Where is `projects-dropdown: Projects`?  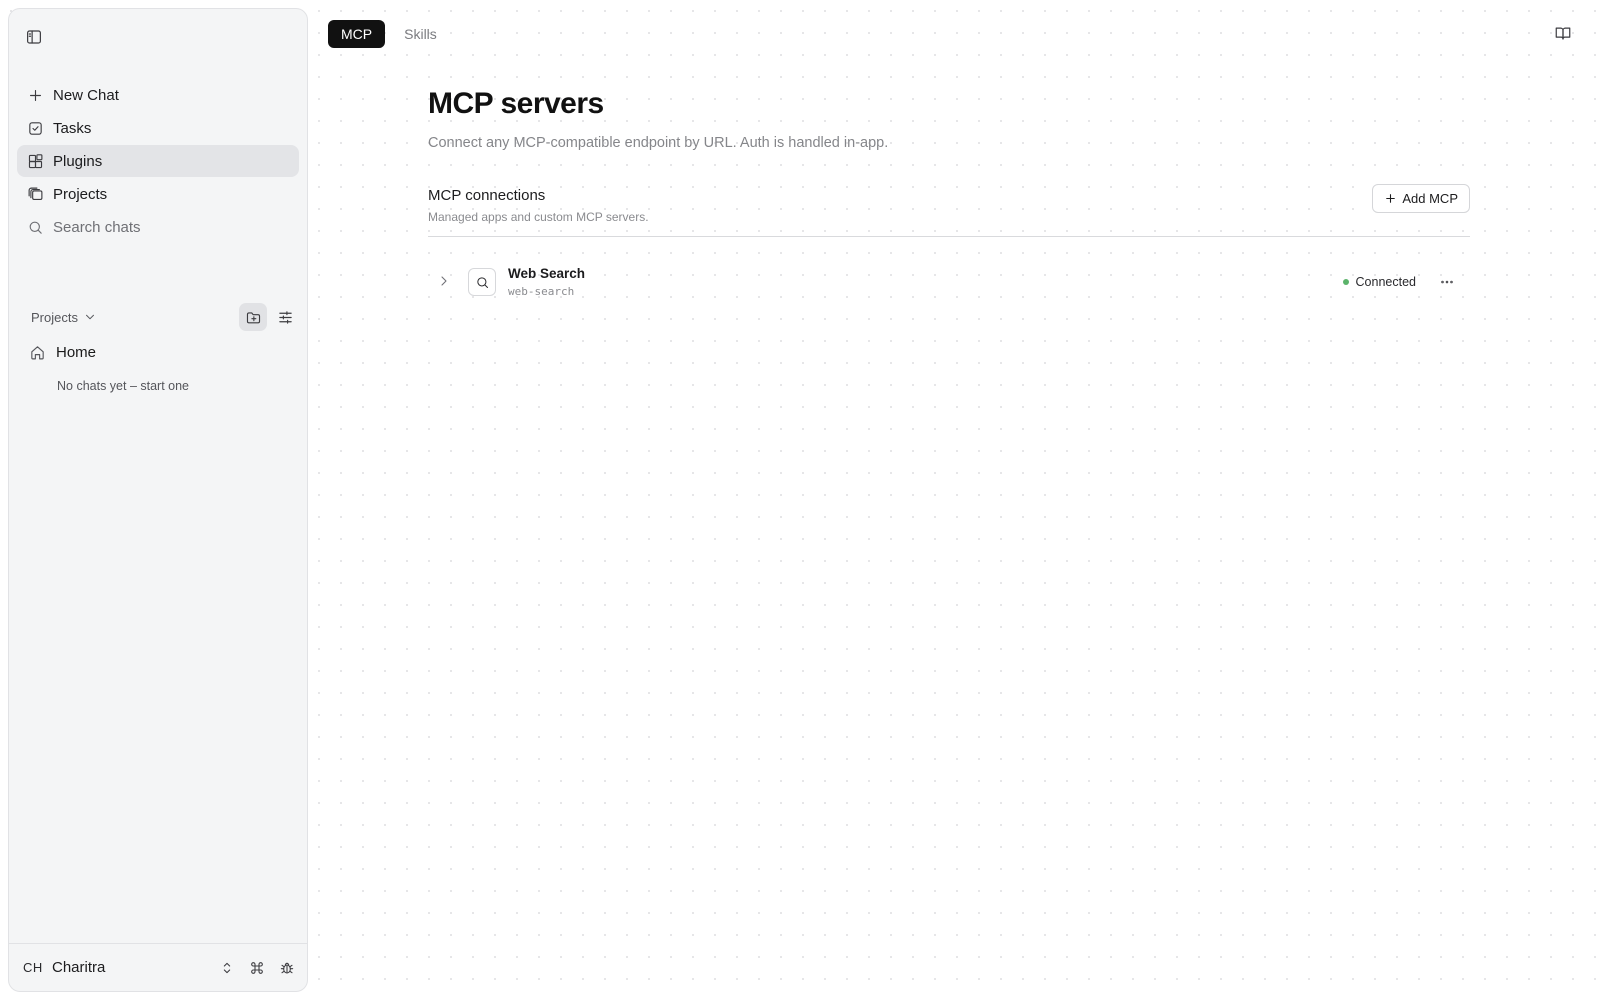 projects-dropdown: Projects is located at coordinates (64, 317).